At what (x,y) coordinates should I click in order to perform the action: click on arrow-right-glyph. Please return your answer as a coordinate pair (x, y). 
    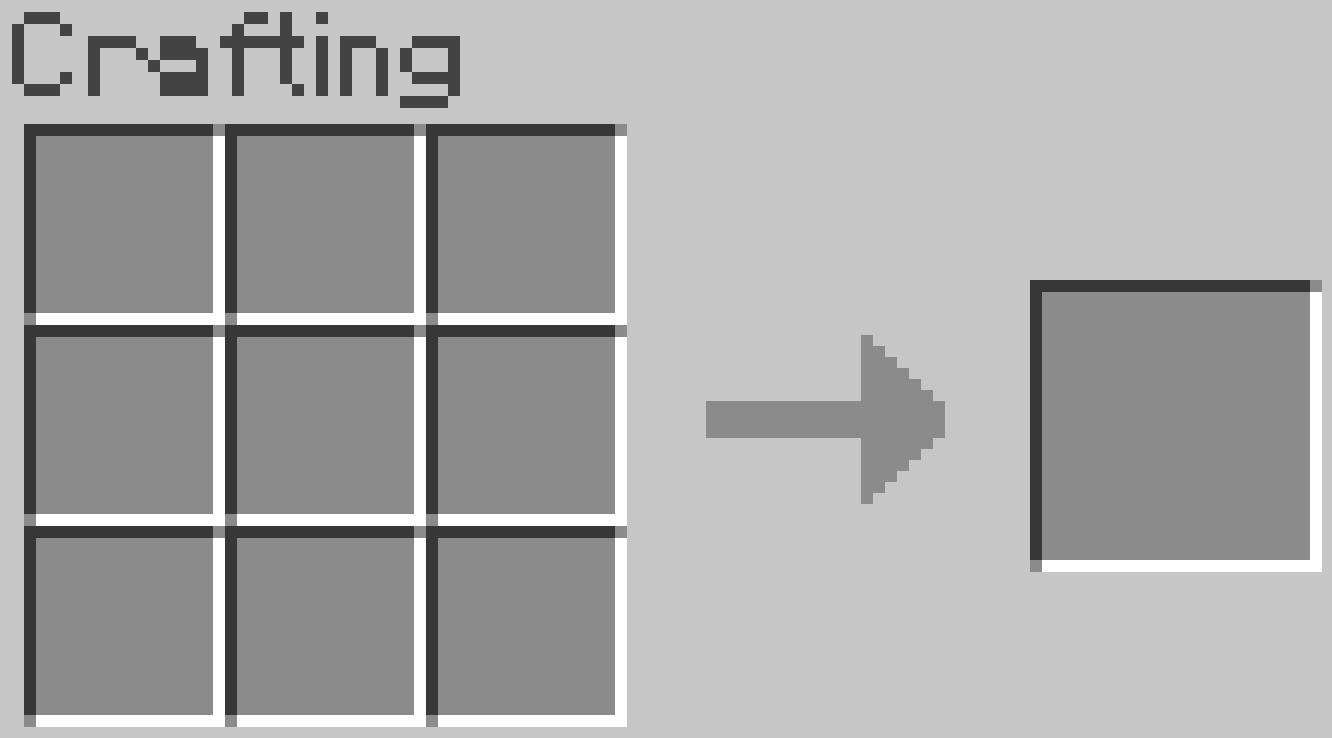
    Looking at the image, I should click on (825, 419).